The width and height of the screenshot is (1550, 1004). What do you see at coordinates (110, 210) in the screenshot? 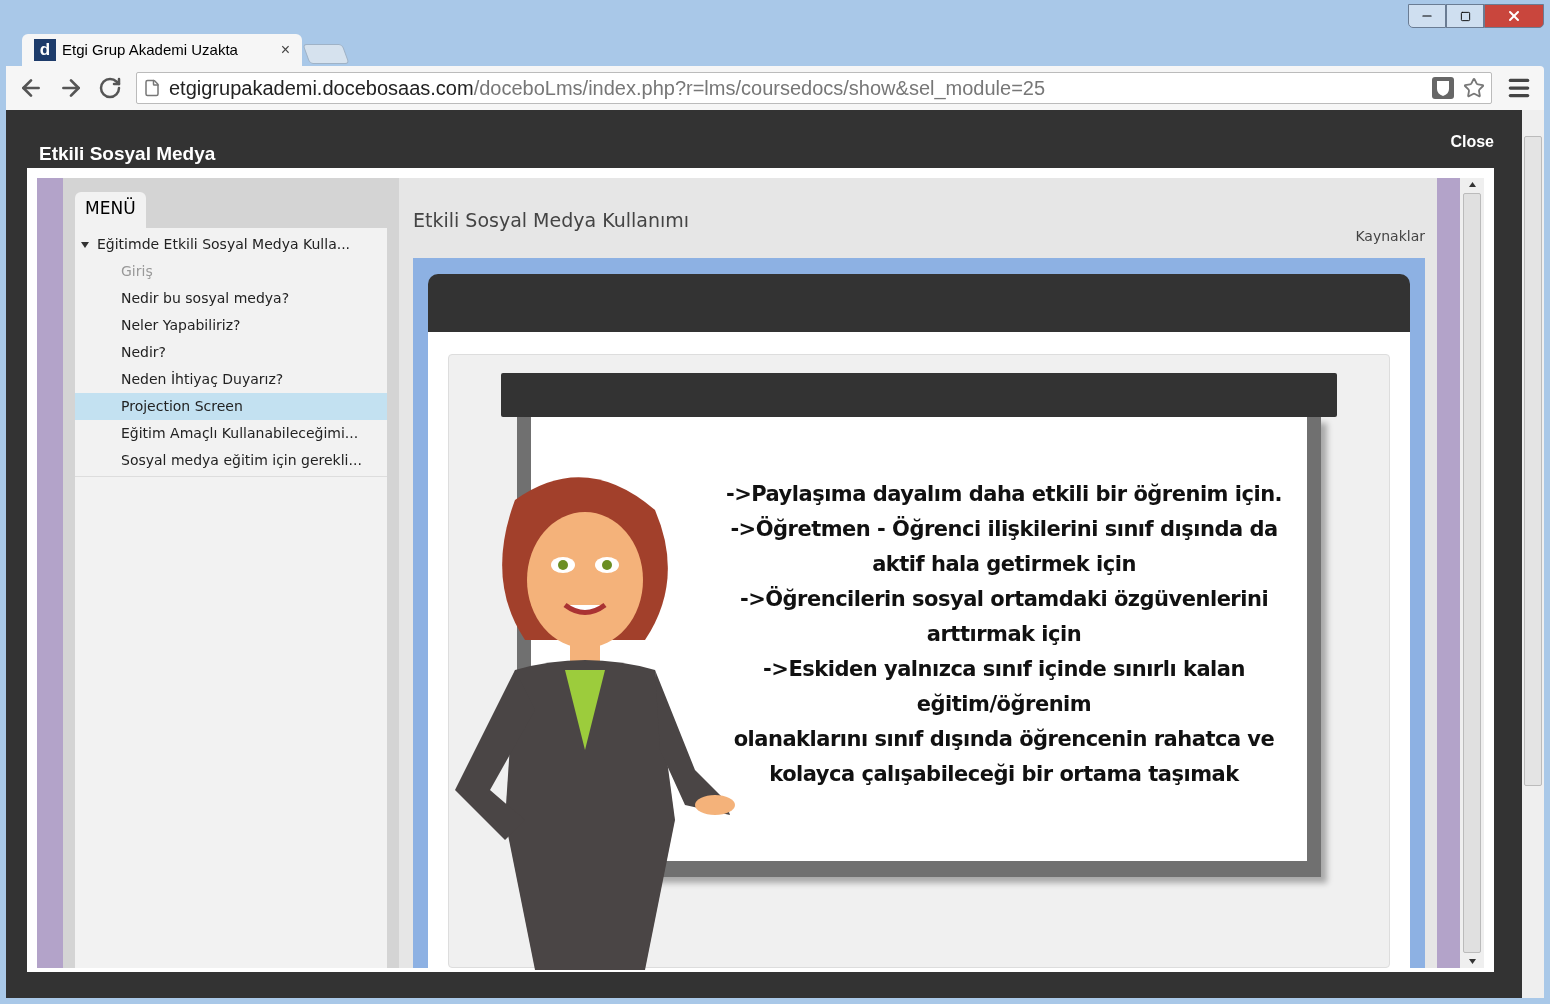
I see `menu-tab: MENÜ` at bounding box center [110, 210].